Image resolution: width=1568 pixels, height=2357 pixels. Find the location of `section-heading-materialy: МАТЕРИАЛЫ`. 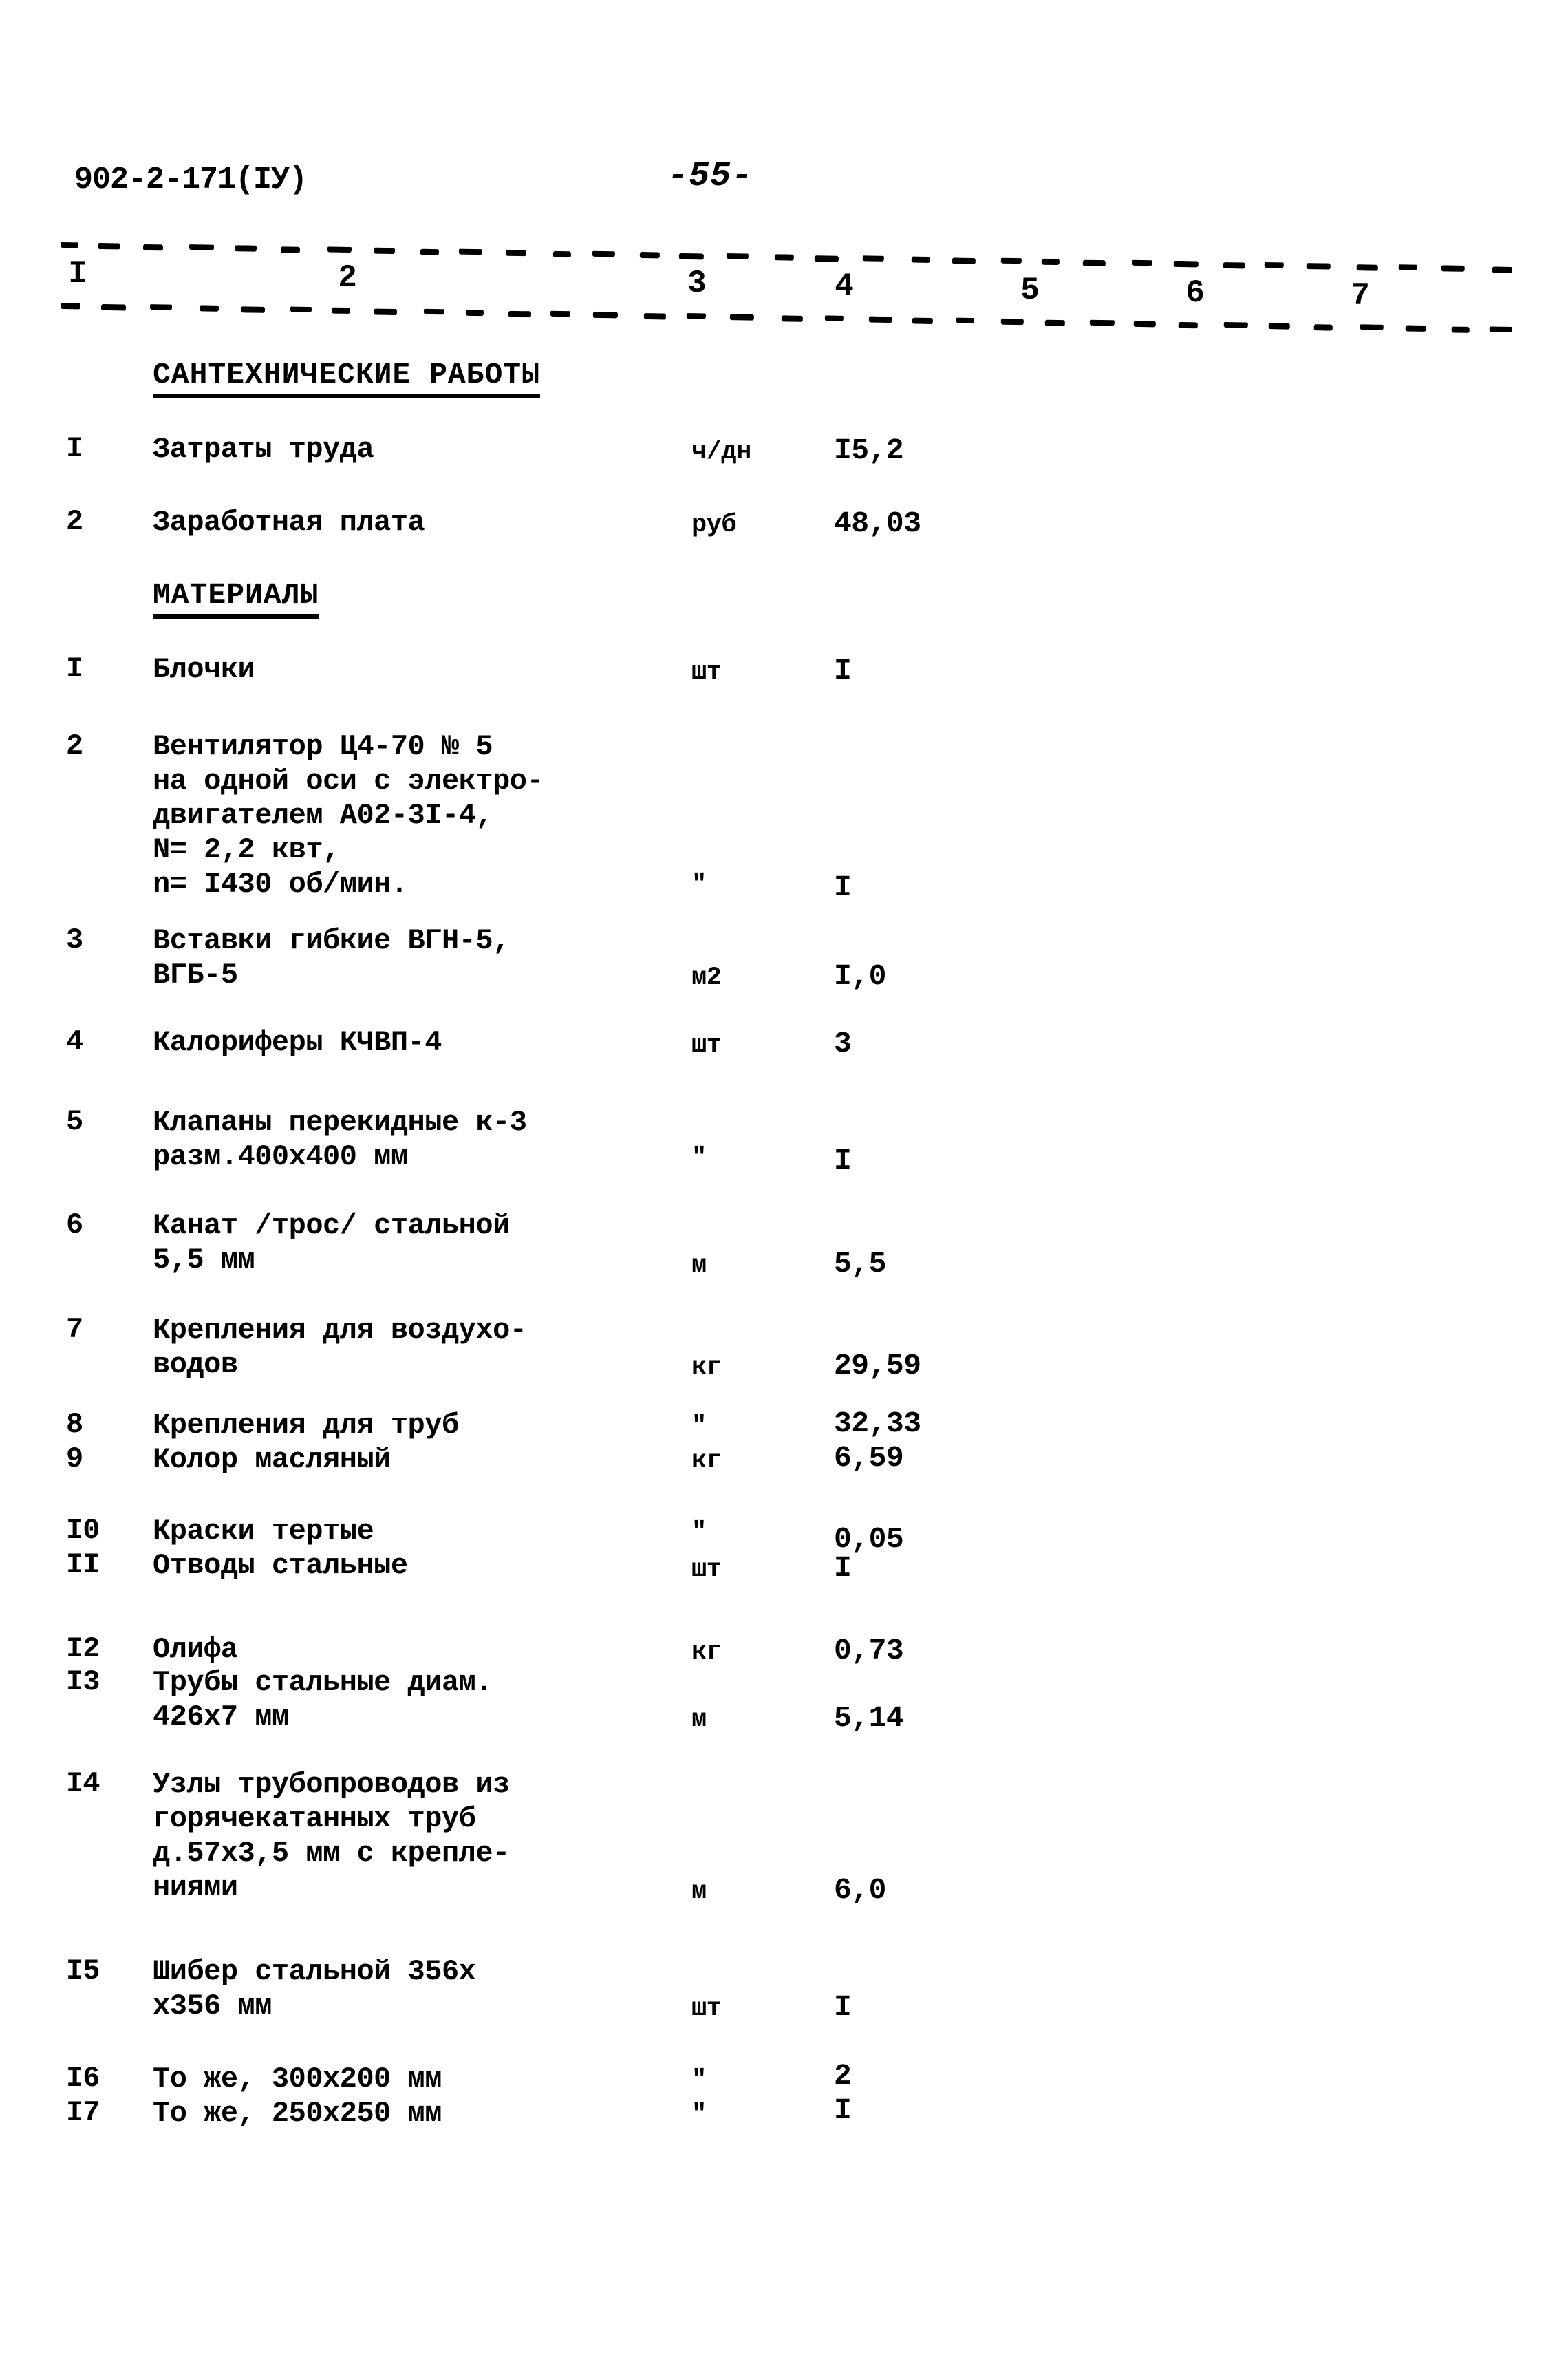

section-heading-materialy: МАТЕРИАЛЫ is located at coordinates (236, 598).